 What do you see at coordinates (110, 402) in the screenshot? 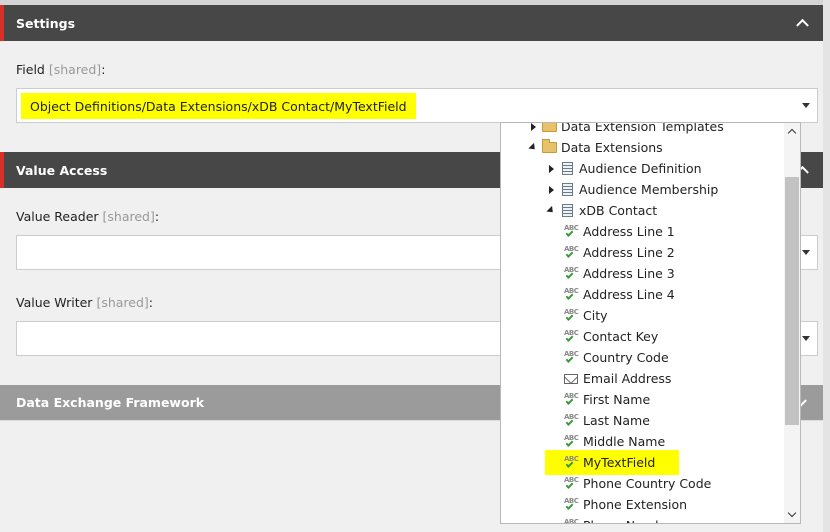
I see `data-exchange-title: Data Exchange Framework` at bounding box center [110, 402].